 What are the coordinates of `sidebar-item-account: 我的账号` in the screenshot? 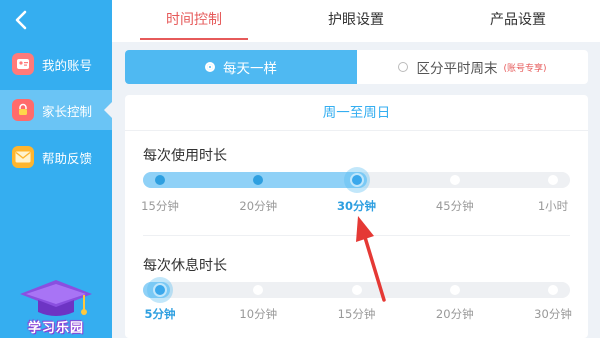 It's located at (56, 64).